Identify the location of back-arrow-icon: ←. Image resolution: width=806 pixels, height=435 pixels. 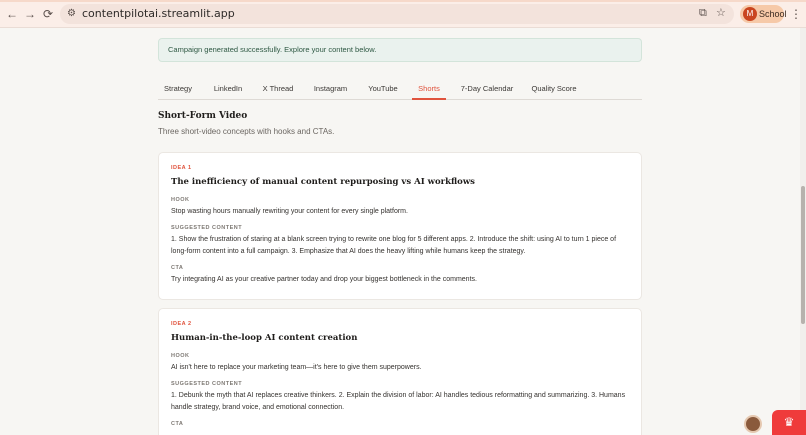
(12, 14).